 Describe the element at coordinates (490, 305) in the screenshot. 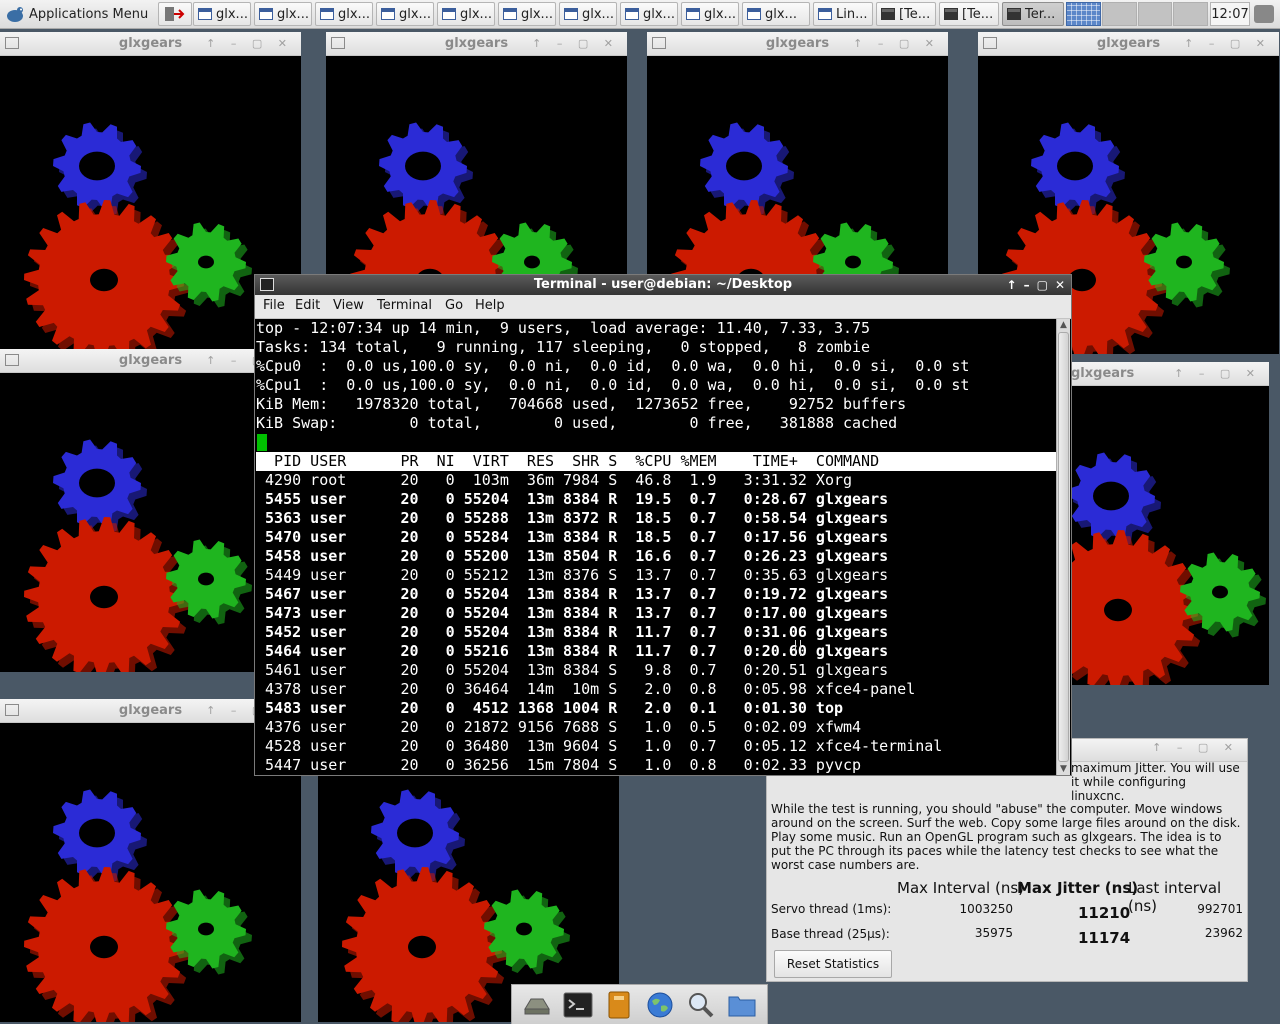

I see `terminal-menu-help: Help` at that location.